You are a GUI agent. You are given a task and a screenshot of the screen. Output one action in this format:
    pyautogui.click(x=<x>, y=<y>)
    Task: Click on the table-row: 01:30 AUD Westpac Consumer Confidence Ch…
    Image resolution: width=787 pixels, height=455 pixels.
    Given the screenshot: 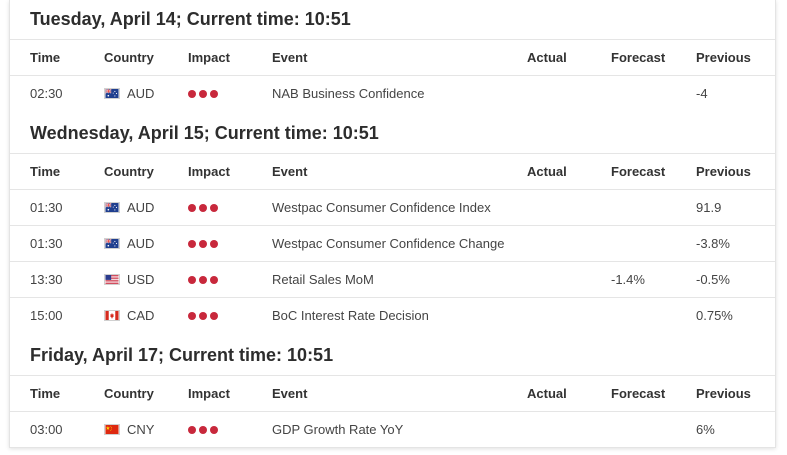 What is the action you would take?
    pyautogui.click(x=392, y=243)
    